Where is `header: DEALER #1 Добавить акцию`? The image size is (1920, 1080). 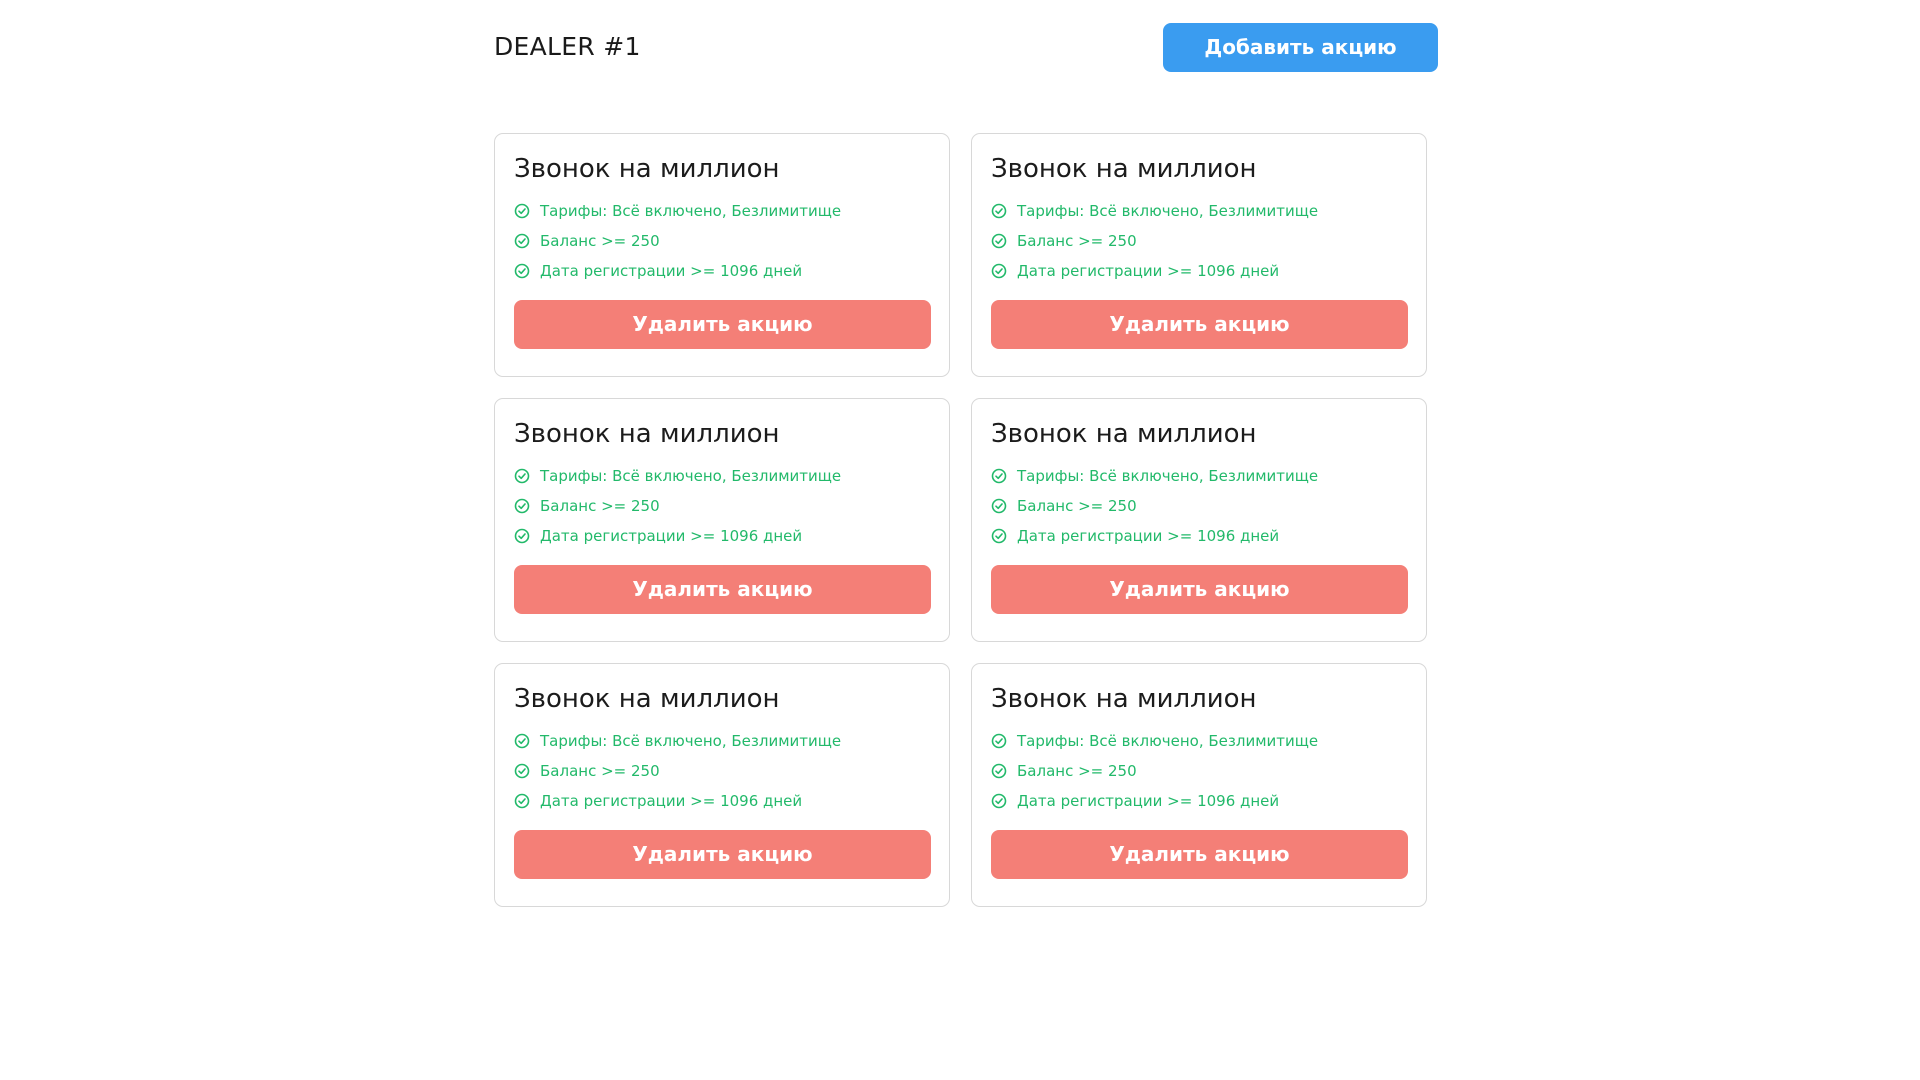 header: DEALER #1 Добавить акцию is located at coordinates (966, 47).